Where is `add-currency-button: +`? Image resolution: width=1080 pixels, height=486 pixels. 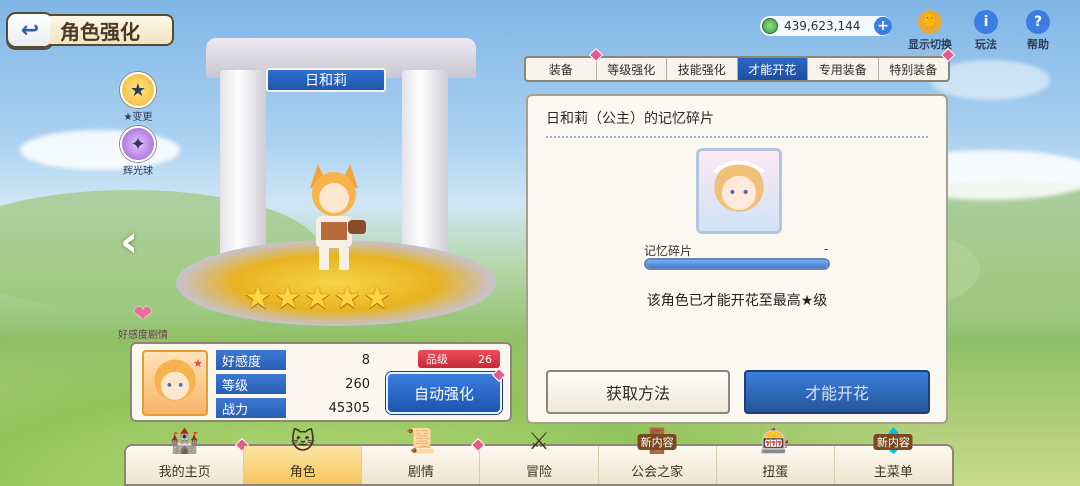 add-currency-button: + is located at coordinates (883, 26).